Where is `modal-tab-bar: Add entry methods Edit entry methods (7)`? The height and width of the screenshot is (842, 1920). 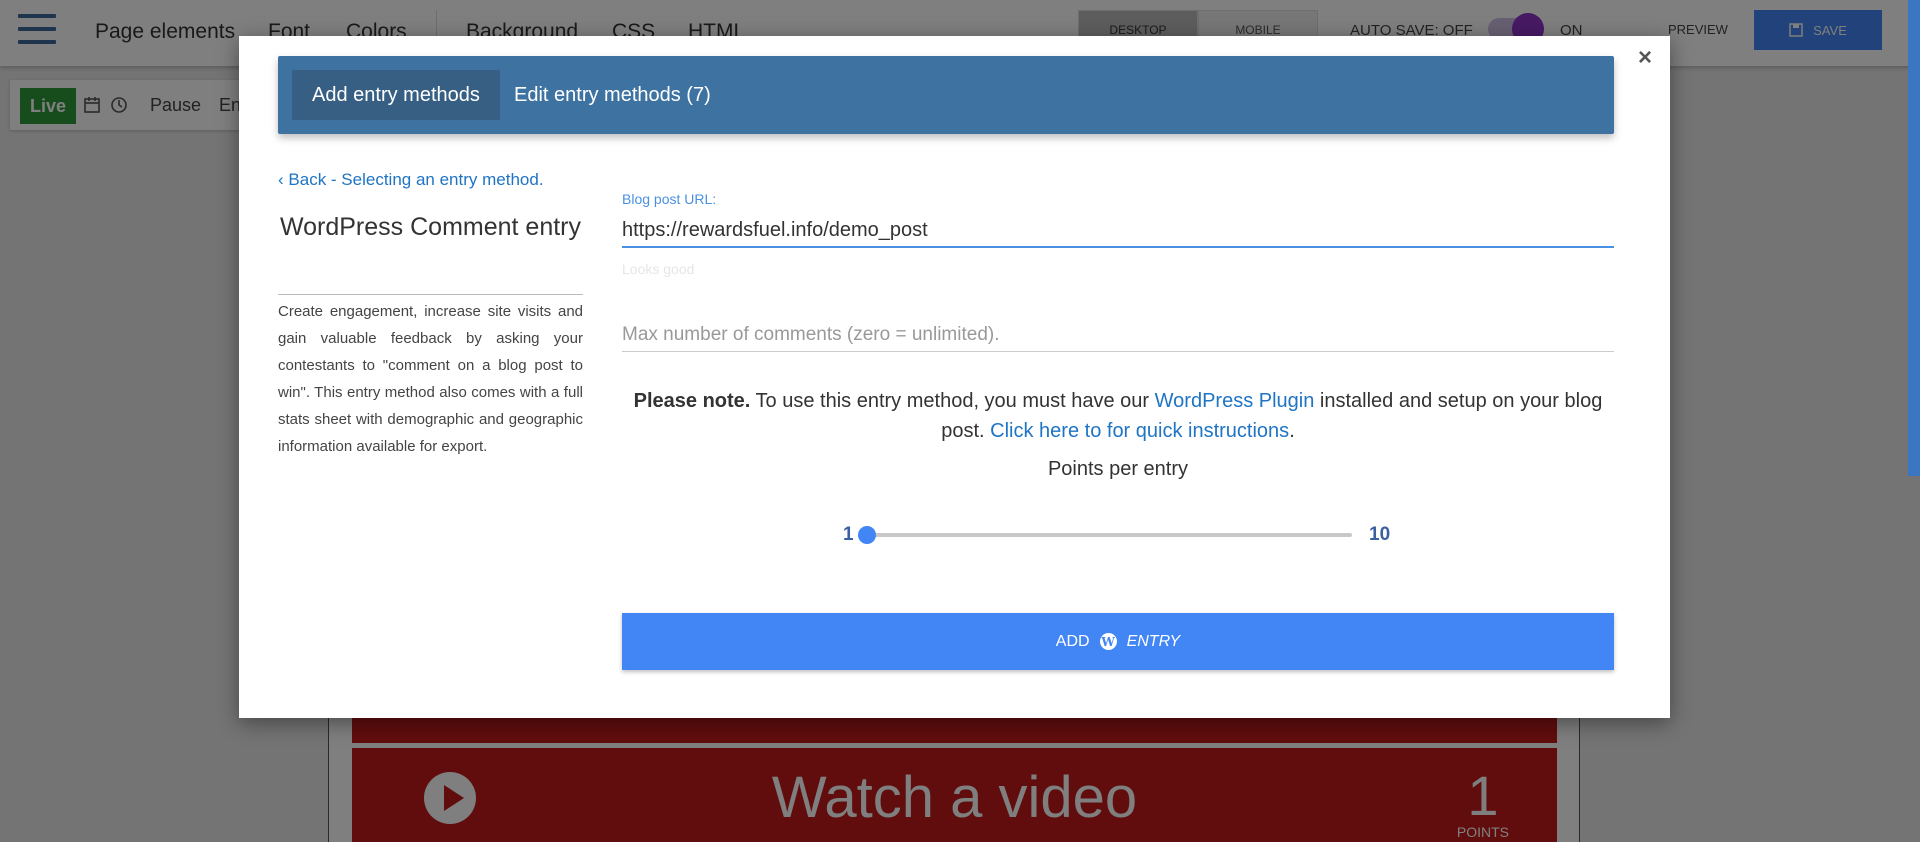 modal-tab-bar: Add entry methods Edit entry methods (7) is located at coordinates (946, 95).